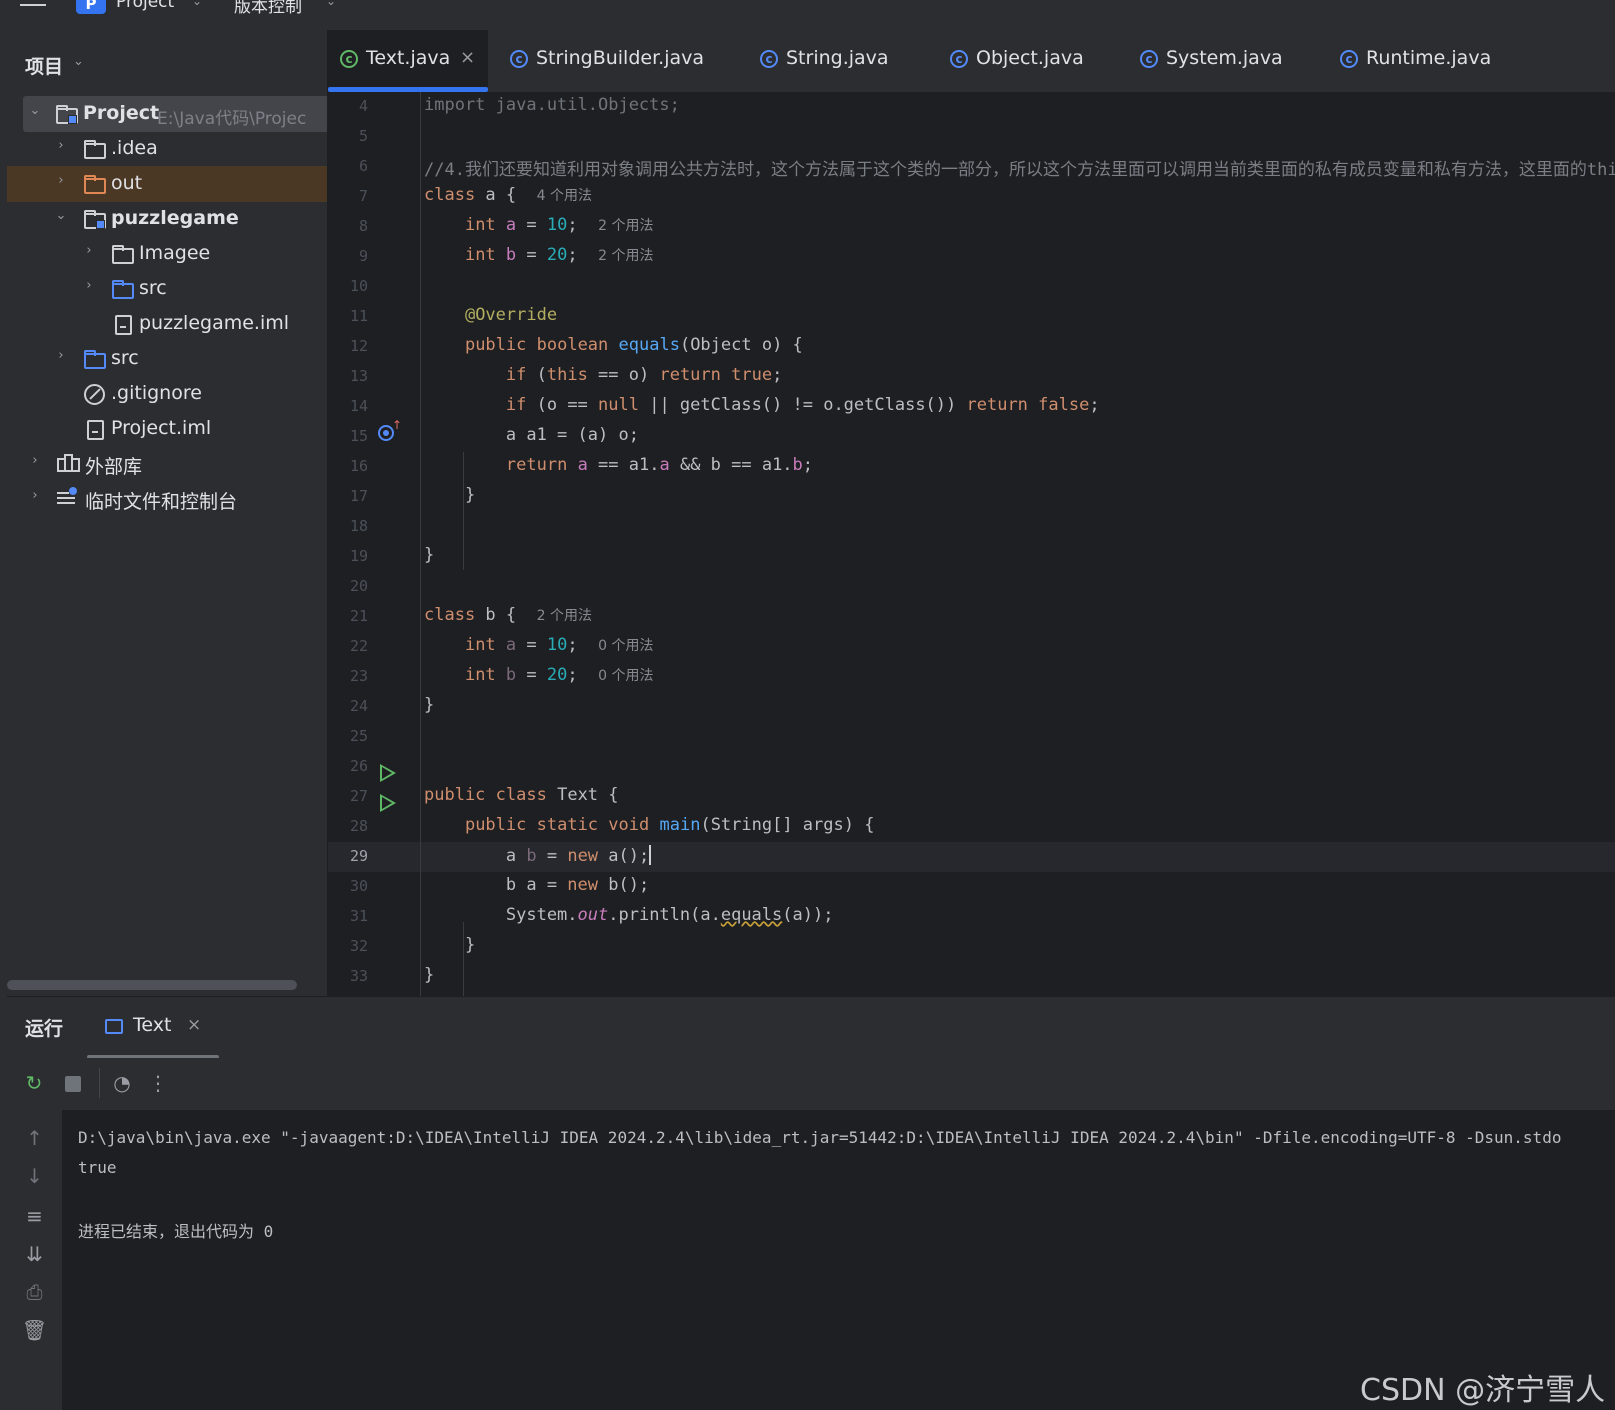 This screenshot has height=1410, width=1615. What do you see at coordinates (34, 1254) in the screenshot?
I see `scroll-to-end-icon: ⇊` at bounding box center [34, 1254].